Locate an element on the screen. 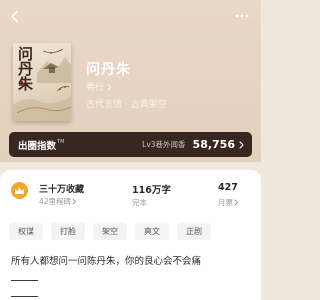 The image size is (320, 300). tag-item: 架空 is located at coordinates (110, 231).